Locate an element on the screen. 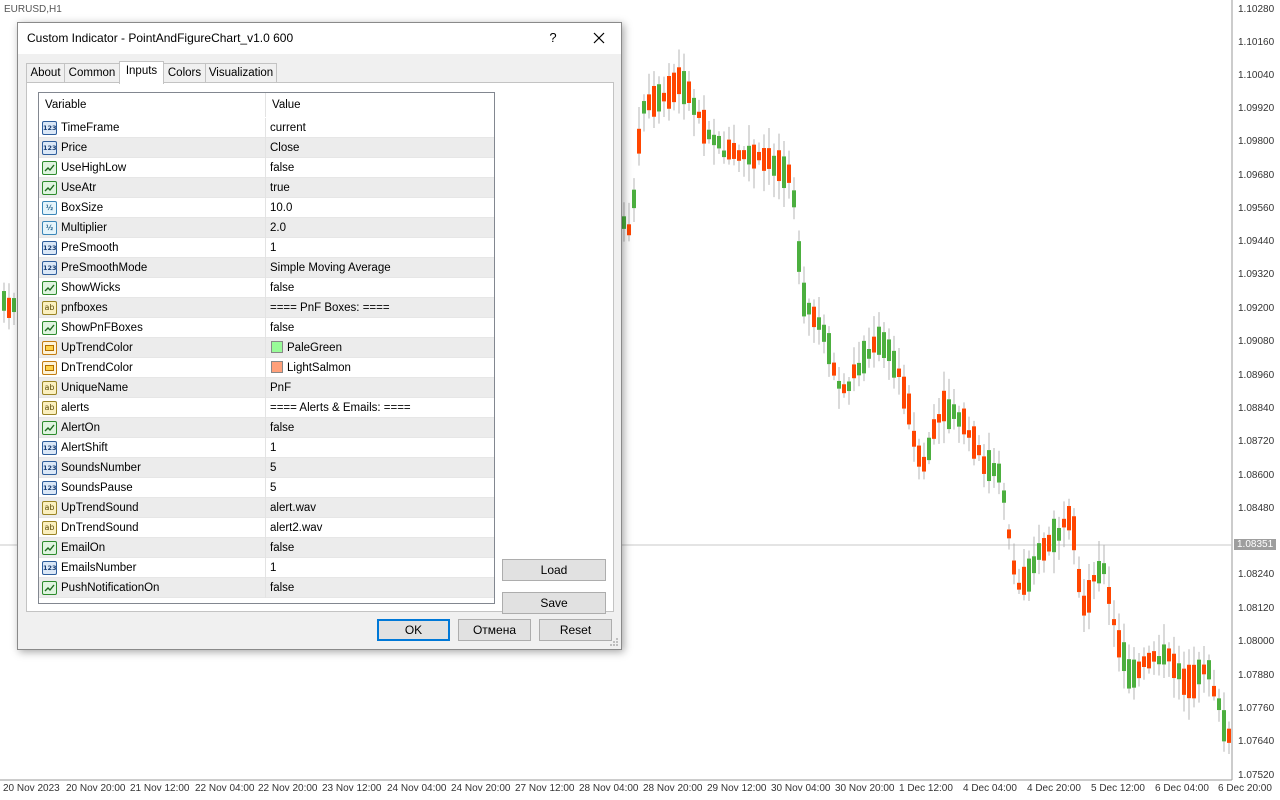 This screenshot has width=1280, height=800. param-row: UpTrendColor PaleGreen is located at coordinates (266, 348).